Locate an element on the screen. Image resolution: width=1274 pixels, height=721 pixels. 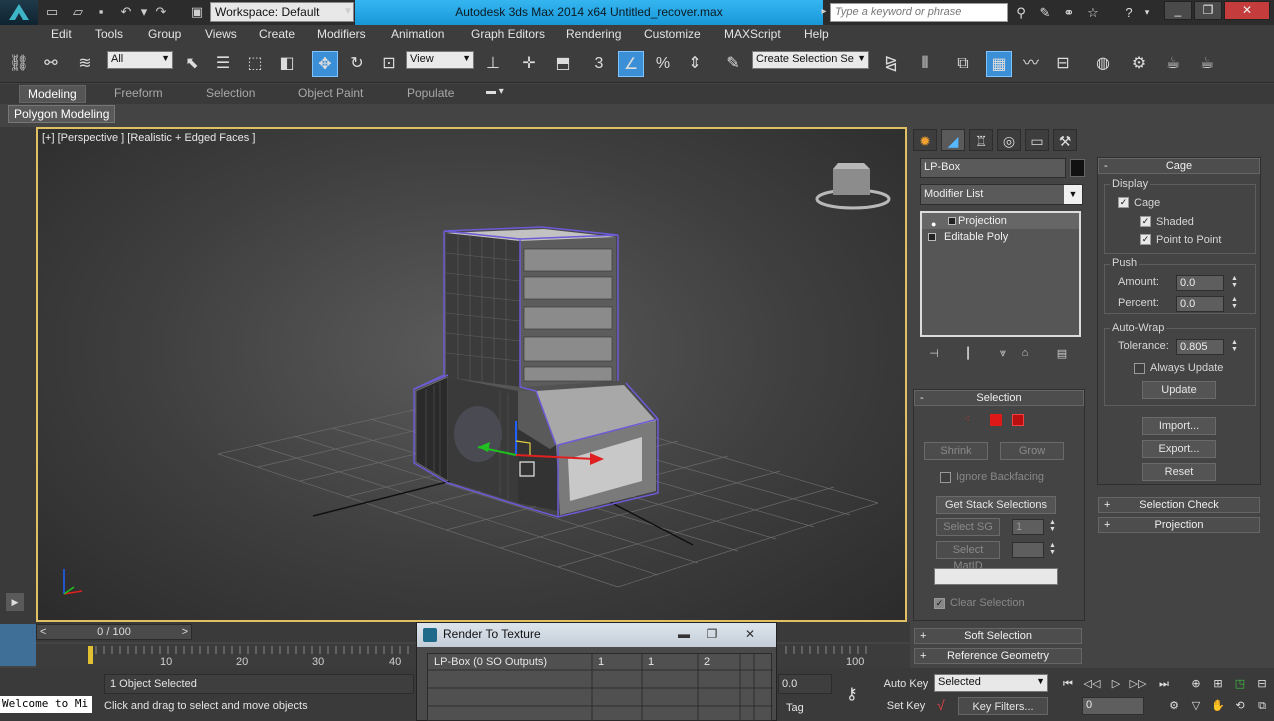
zoom-extents-all-icon: ⊟ is located at coordinates (1262, 684).